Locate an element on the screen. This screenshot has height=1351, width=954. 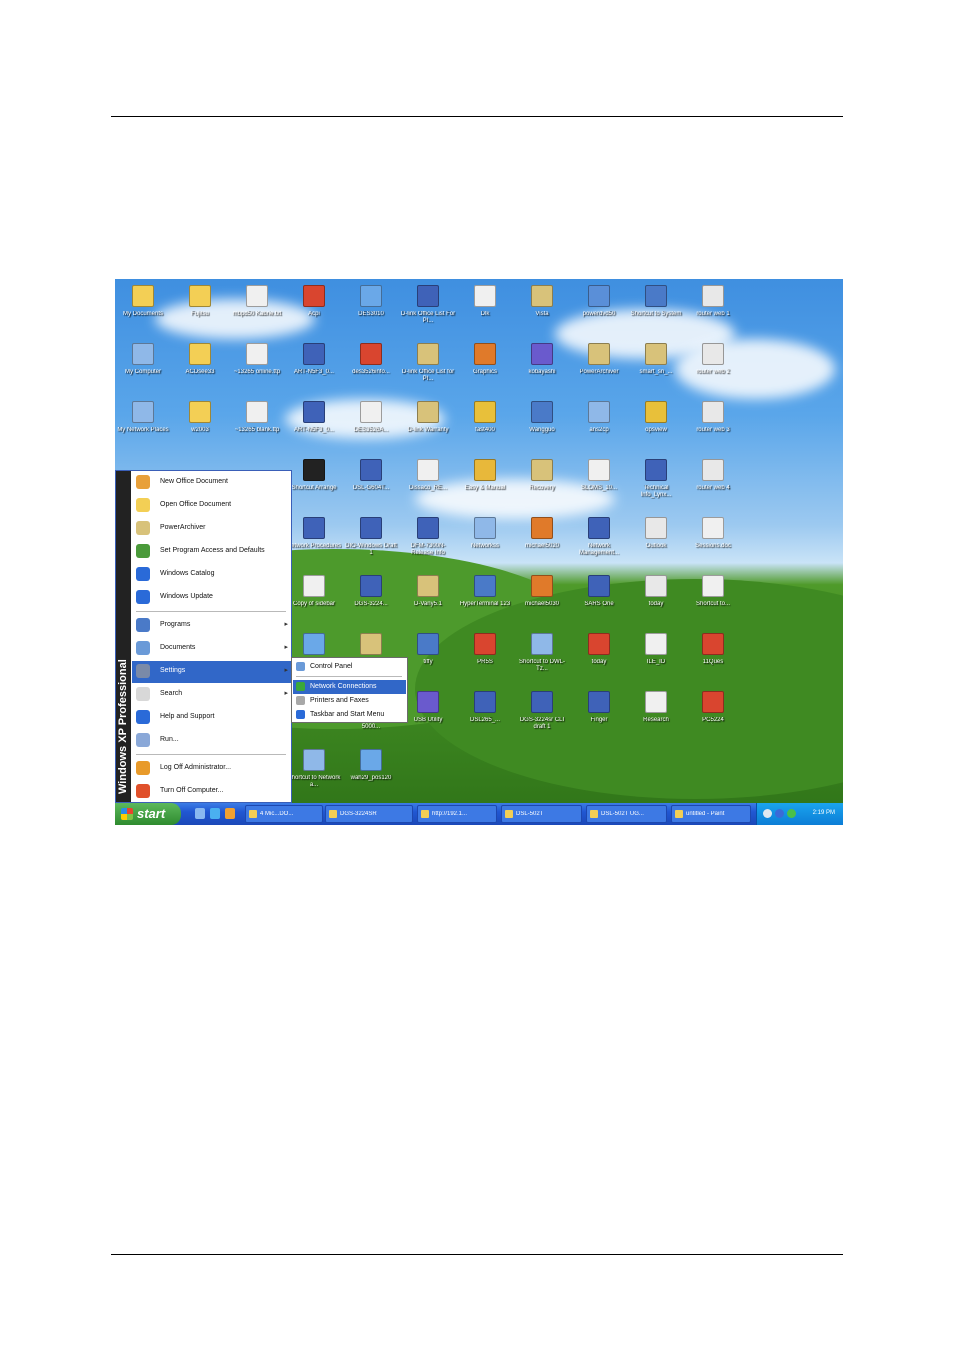
desktop-icon: Copy of sidebar is located at coordinates (314, 598).